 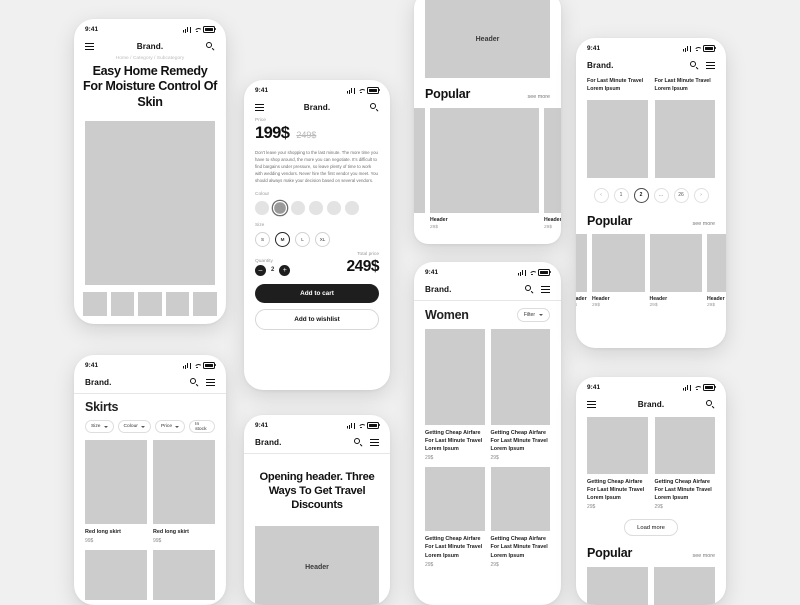 I want to click on pagination-page-2-current: 2, so click(x=641, y=195).